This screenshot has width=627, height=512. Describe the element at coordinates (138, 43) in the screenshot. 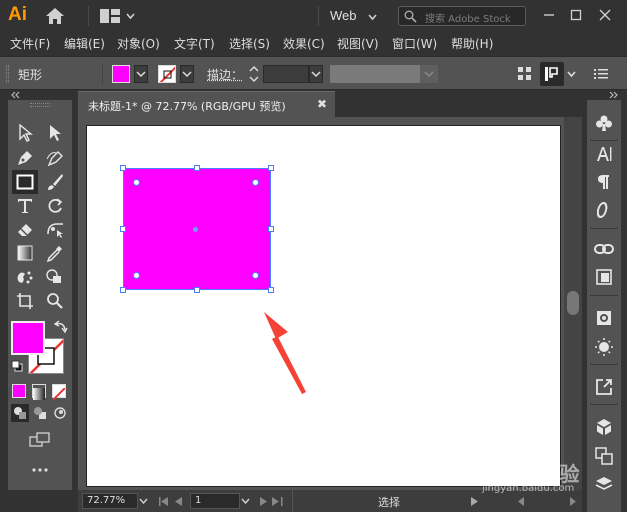

I see `menu-object: 对象(O)` at that location.